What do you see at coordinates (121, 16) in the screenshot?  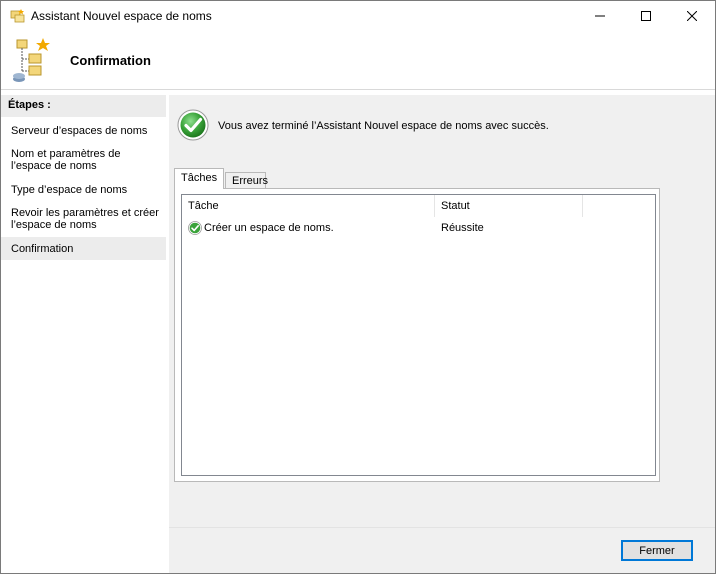 I see `window-title: Assistant Nouvel espace de noms` at bounding box center [121, 16].